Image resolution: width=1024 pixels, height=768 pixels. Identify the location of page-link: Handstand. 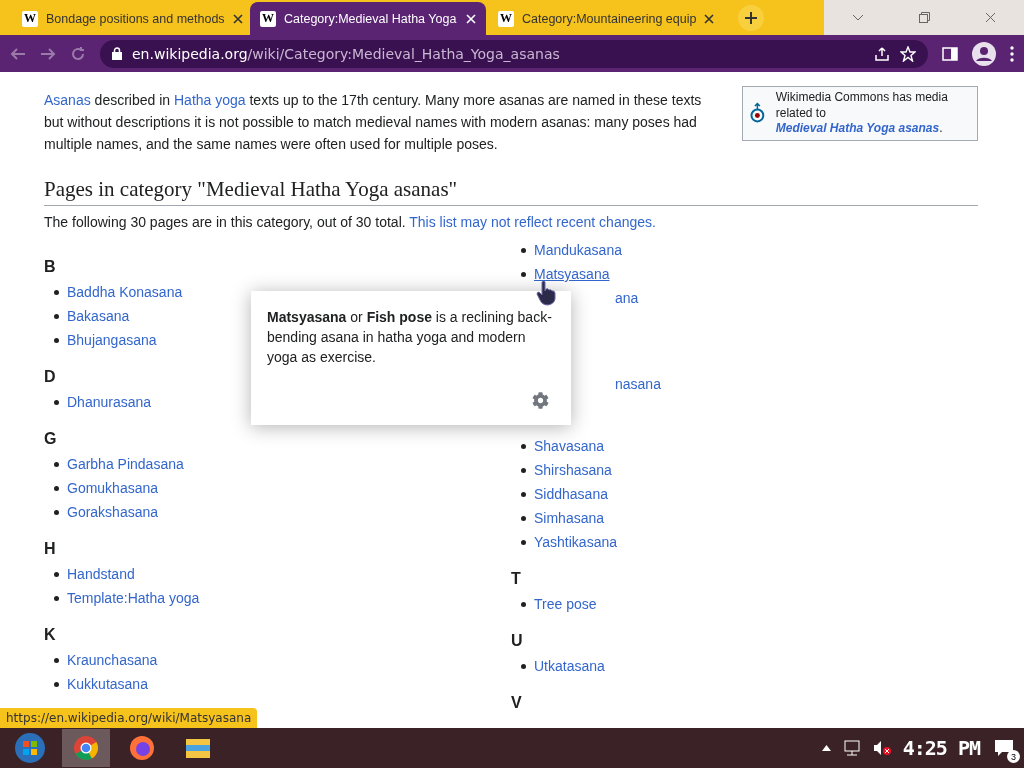
(101, 574).